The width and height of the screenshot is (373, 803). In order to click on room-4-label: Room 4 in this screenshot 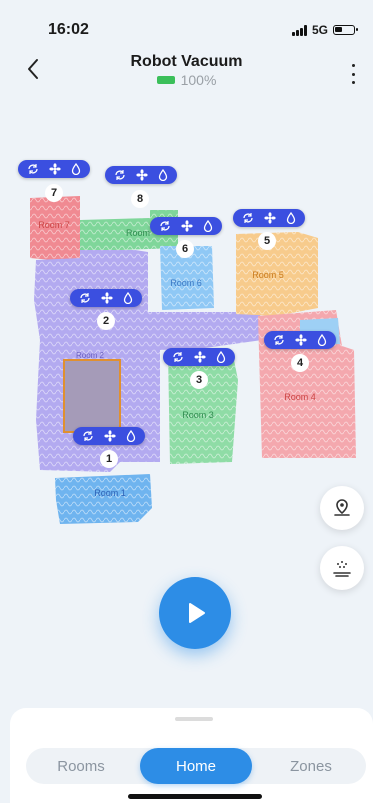, I will do `click(300, 397)`.